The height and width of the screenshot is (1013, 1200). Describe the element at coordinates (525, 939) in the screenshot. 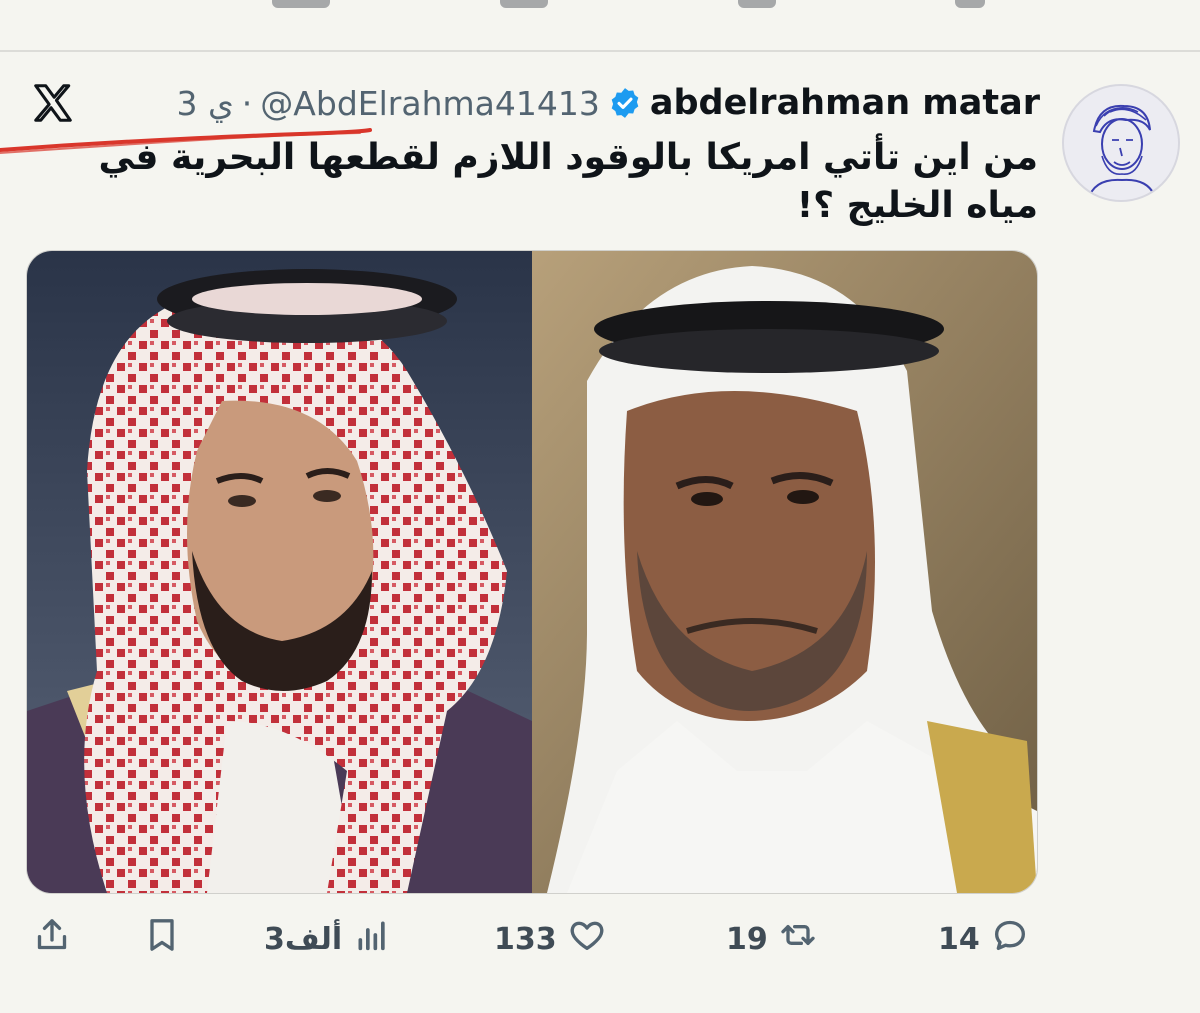

I see `like-count: 133` at that location.